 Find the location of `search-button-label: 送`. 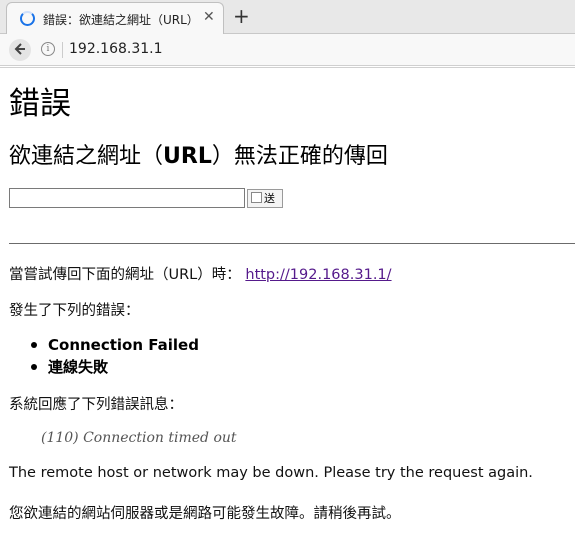

search-button-label: 送 is located at coordinates (269, 198).